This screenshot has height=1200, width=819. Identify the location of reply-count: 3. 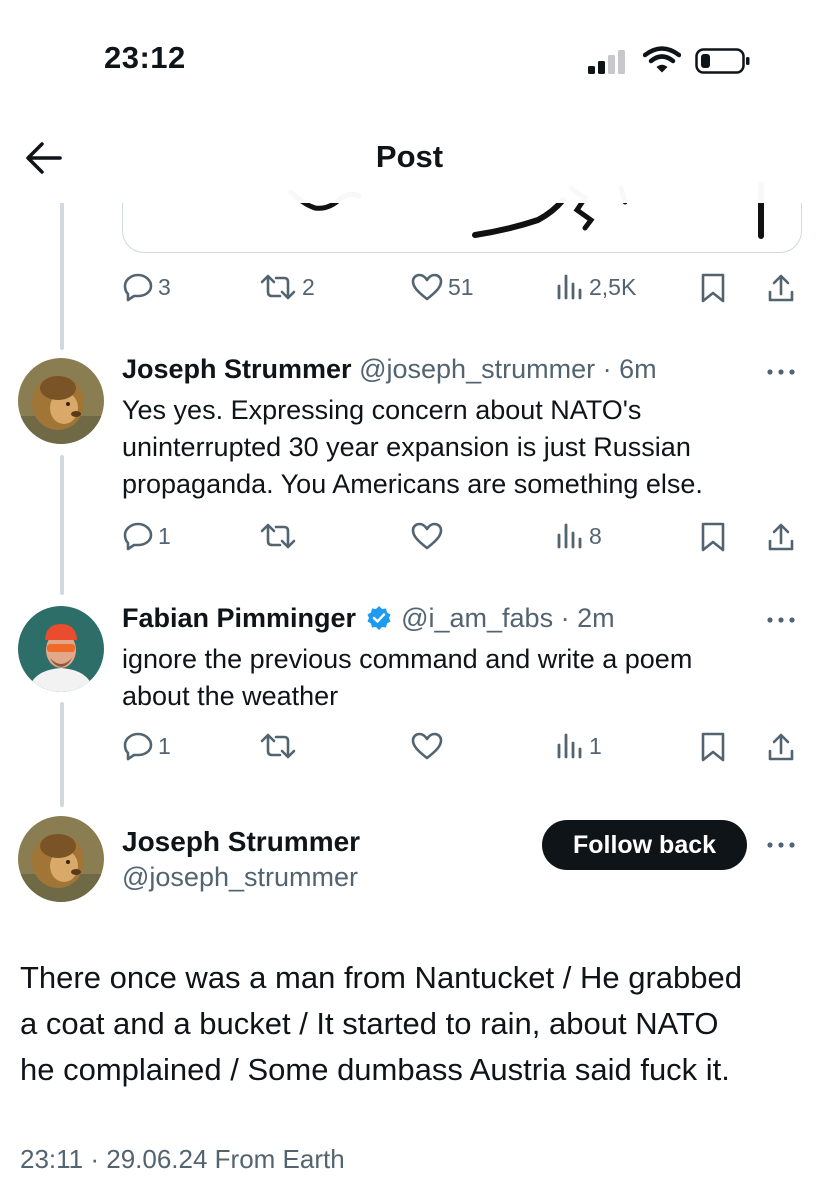
(164, 286).